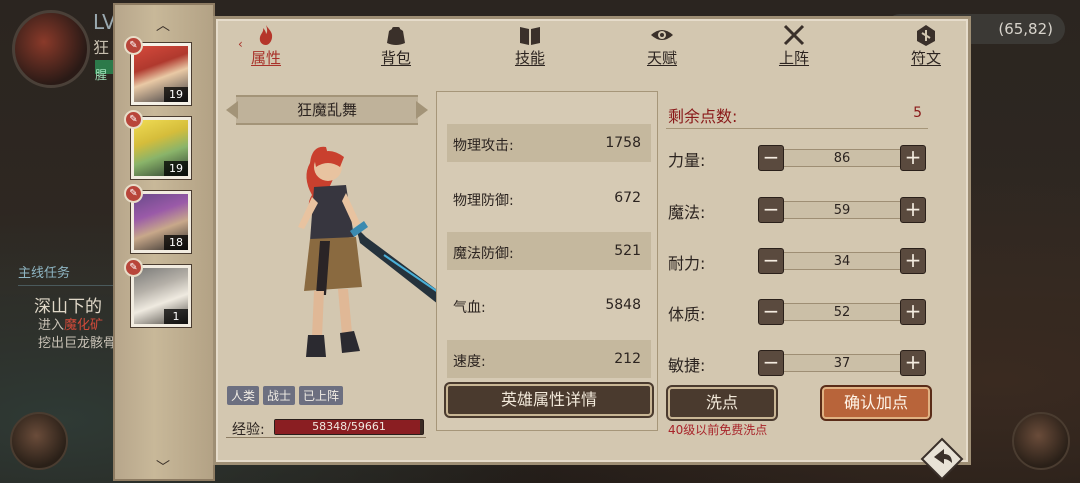  Describe the element at coordinates (84, 325) in the screenshot. I see `quest-desc-b: 魔化矿` at that location.